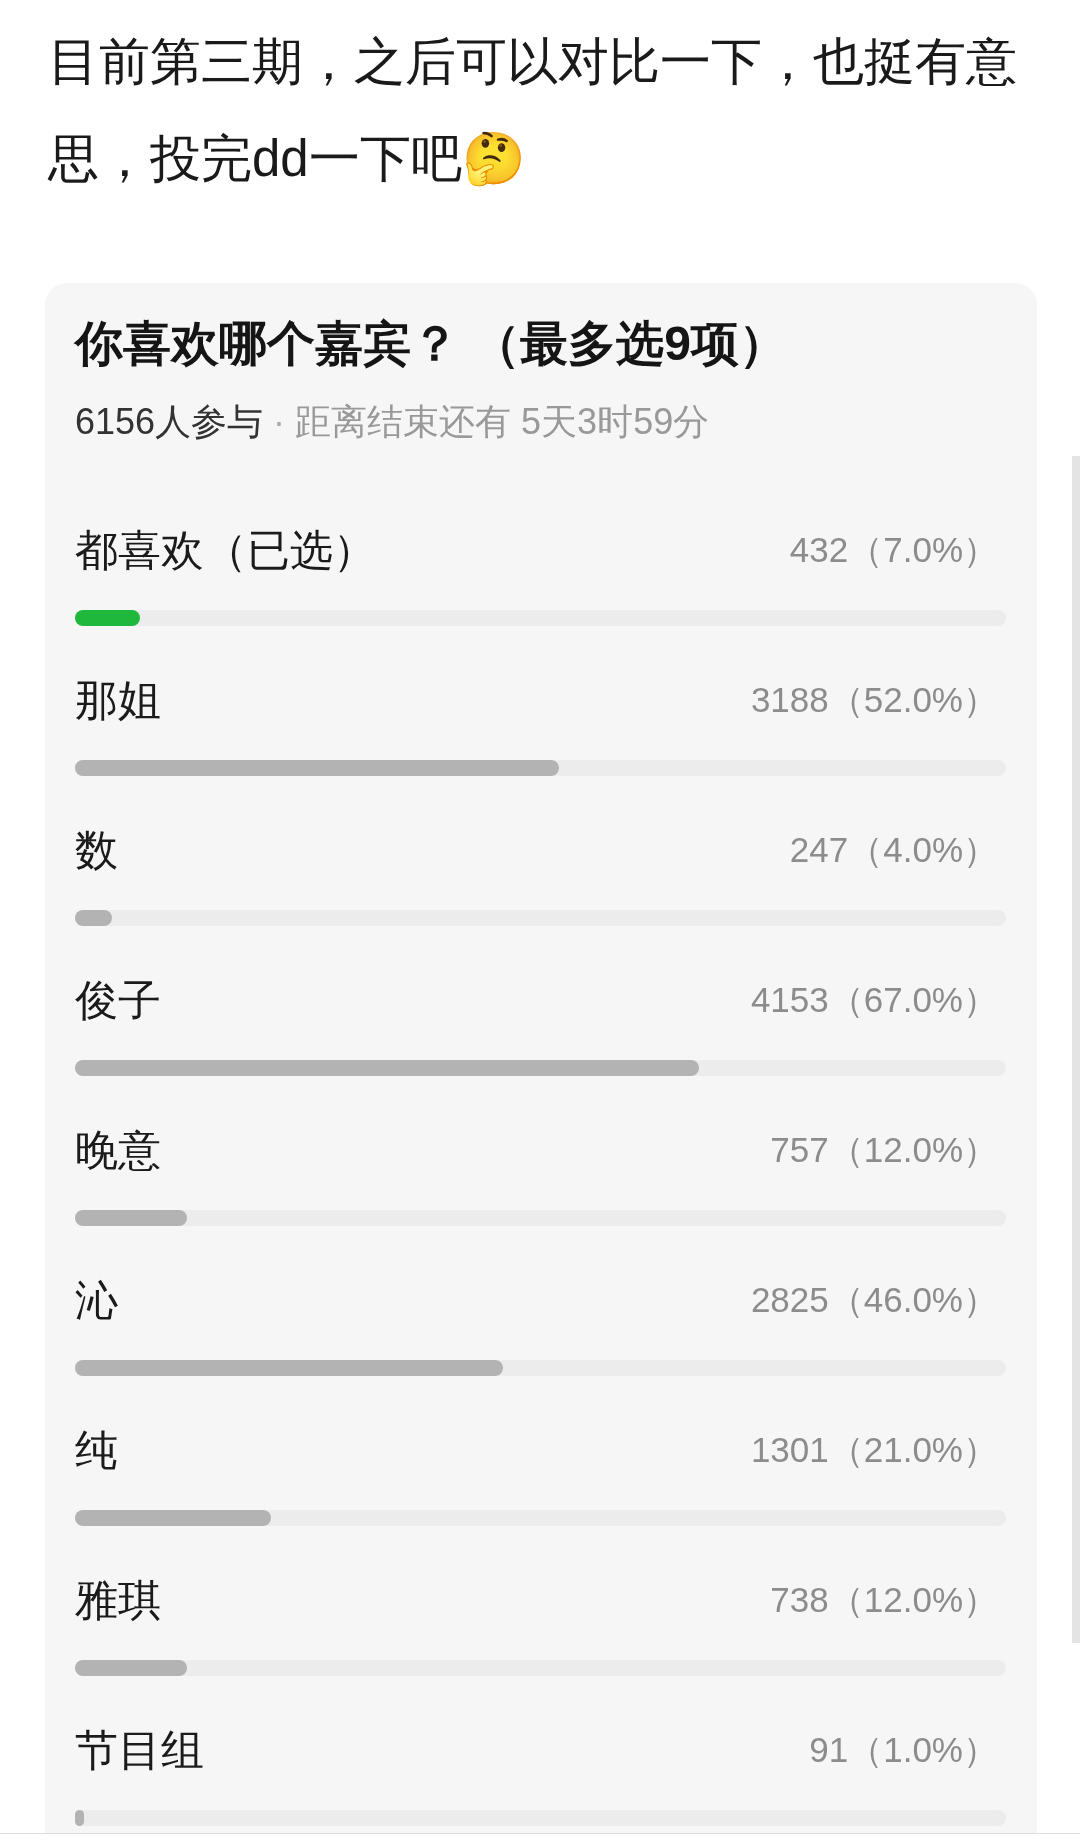  Describe the element at coordinates (893, 550) in the screenshot. I see `vote-count: 432（7.0%）` at that location.